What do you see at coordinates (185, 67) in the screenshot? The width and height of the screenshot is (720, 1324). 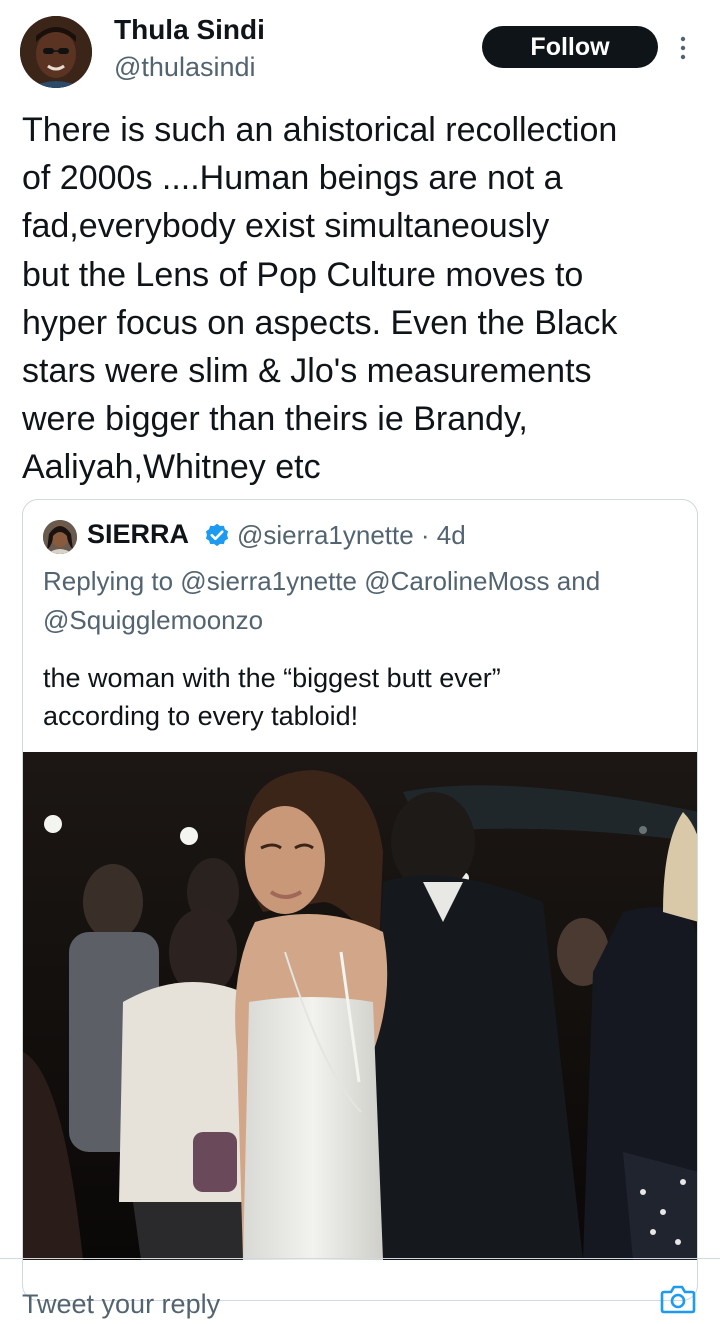 I see `author-handle: @thulasindi` at bounding box center [185, 67].